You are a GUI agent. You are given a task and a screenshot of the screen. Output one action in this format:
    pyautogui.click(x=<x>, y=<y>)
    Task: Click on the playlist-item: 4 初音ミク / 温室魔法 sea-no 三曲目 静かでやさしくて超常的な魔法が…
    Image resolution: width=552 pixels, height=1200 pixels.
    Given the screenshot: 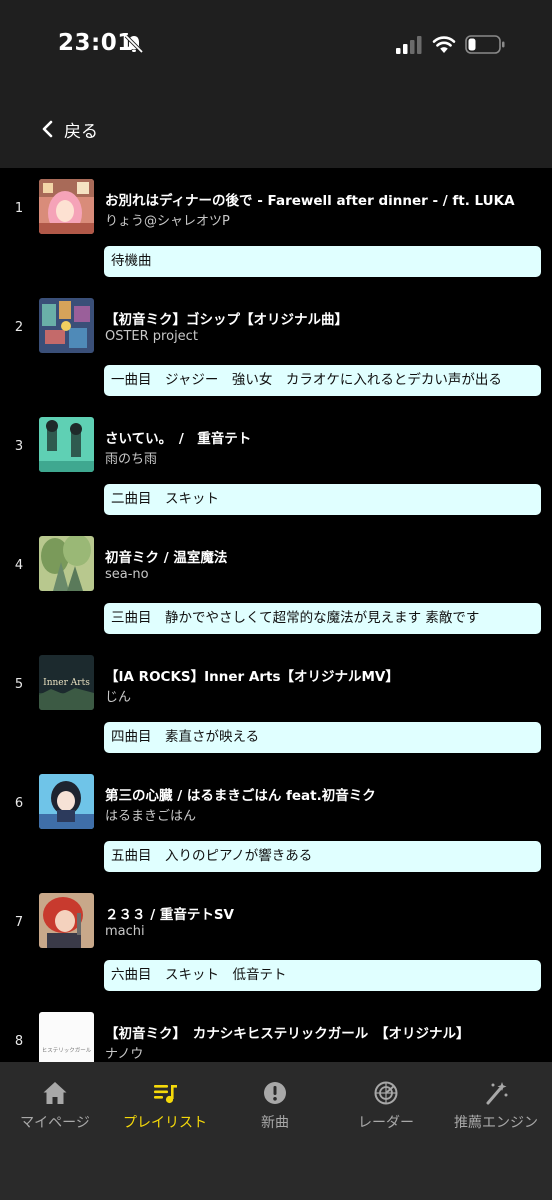 What is the action you would take?
    pyautogui.click(x=276, y=584)
    